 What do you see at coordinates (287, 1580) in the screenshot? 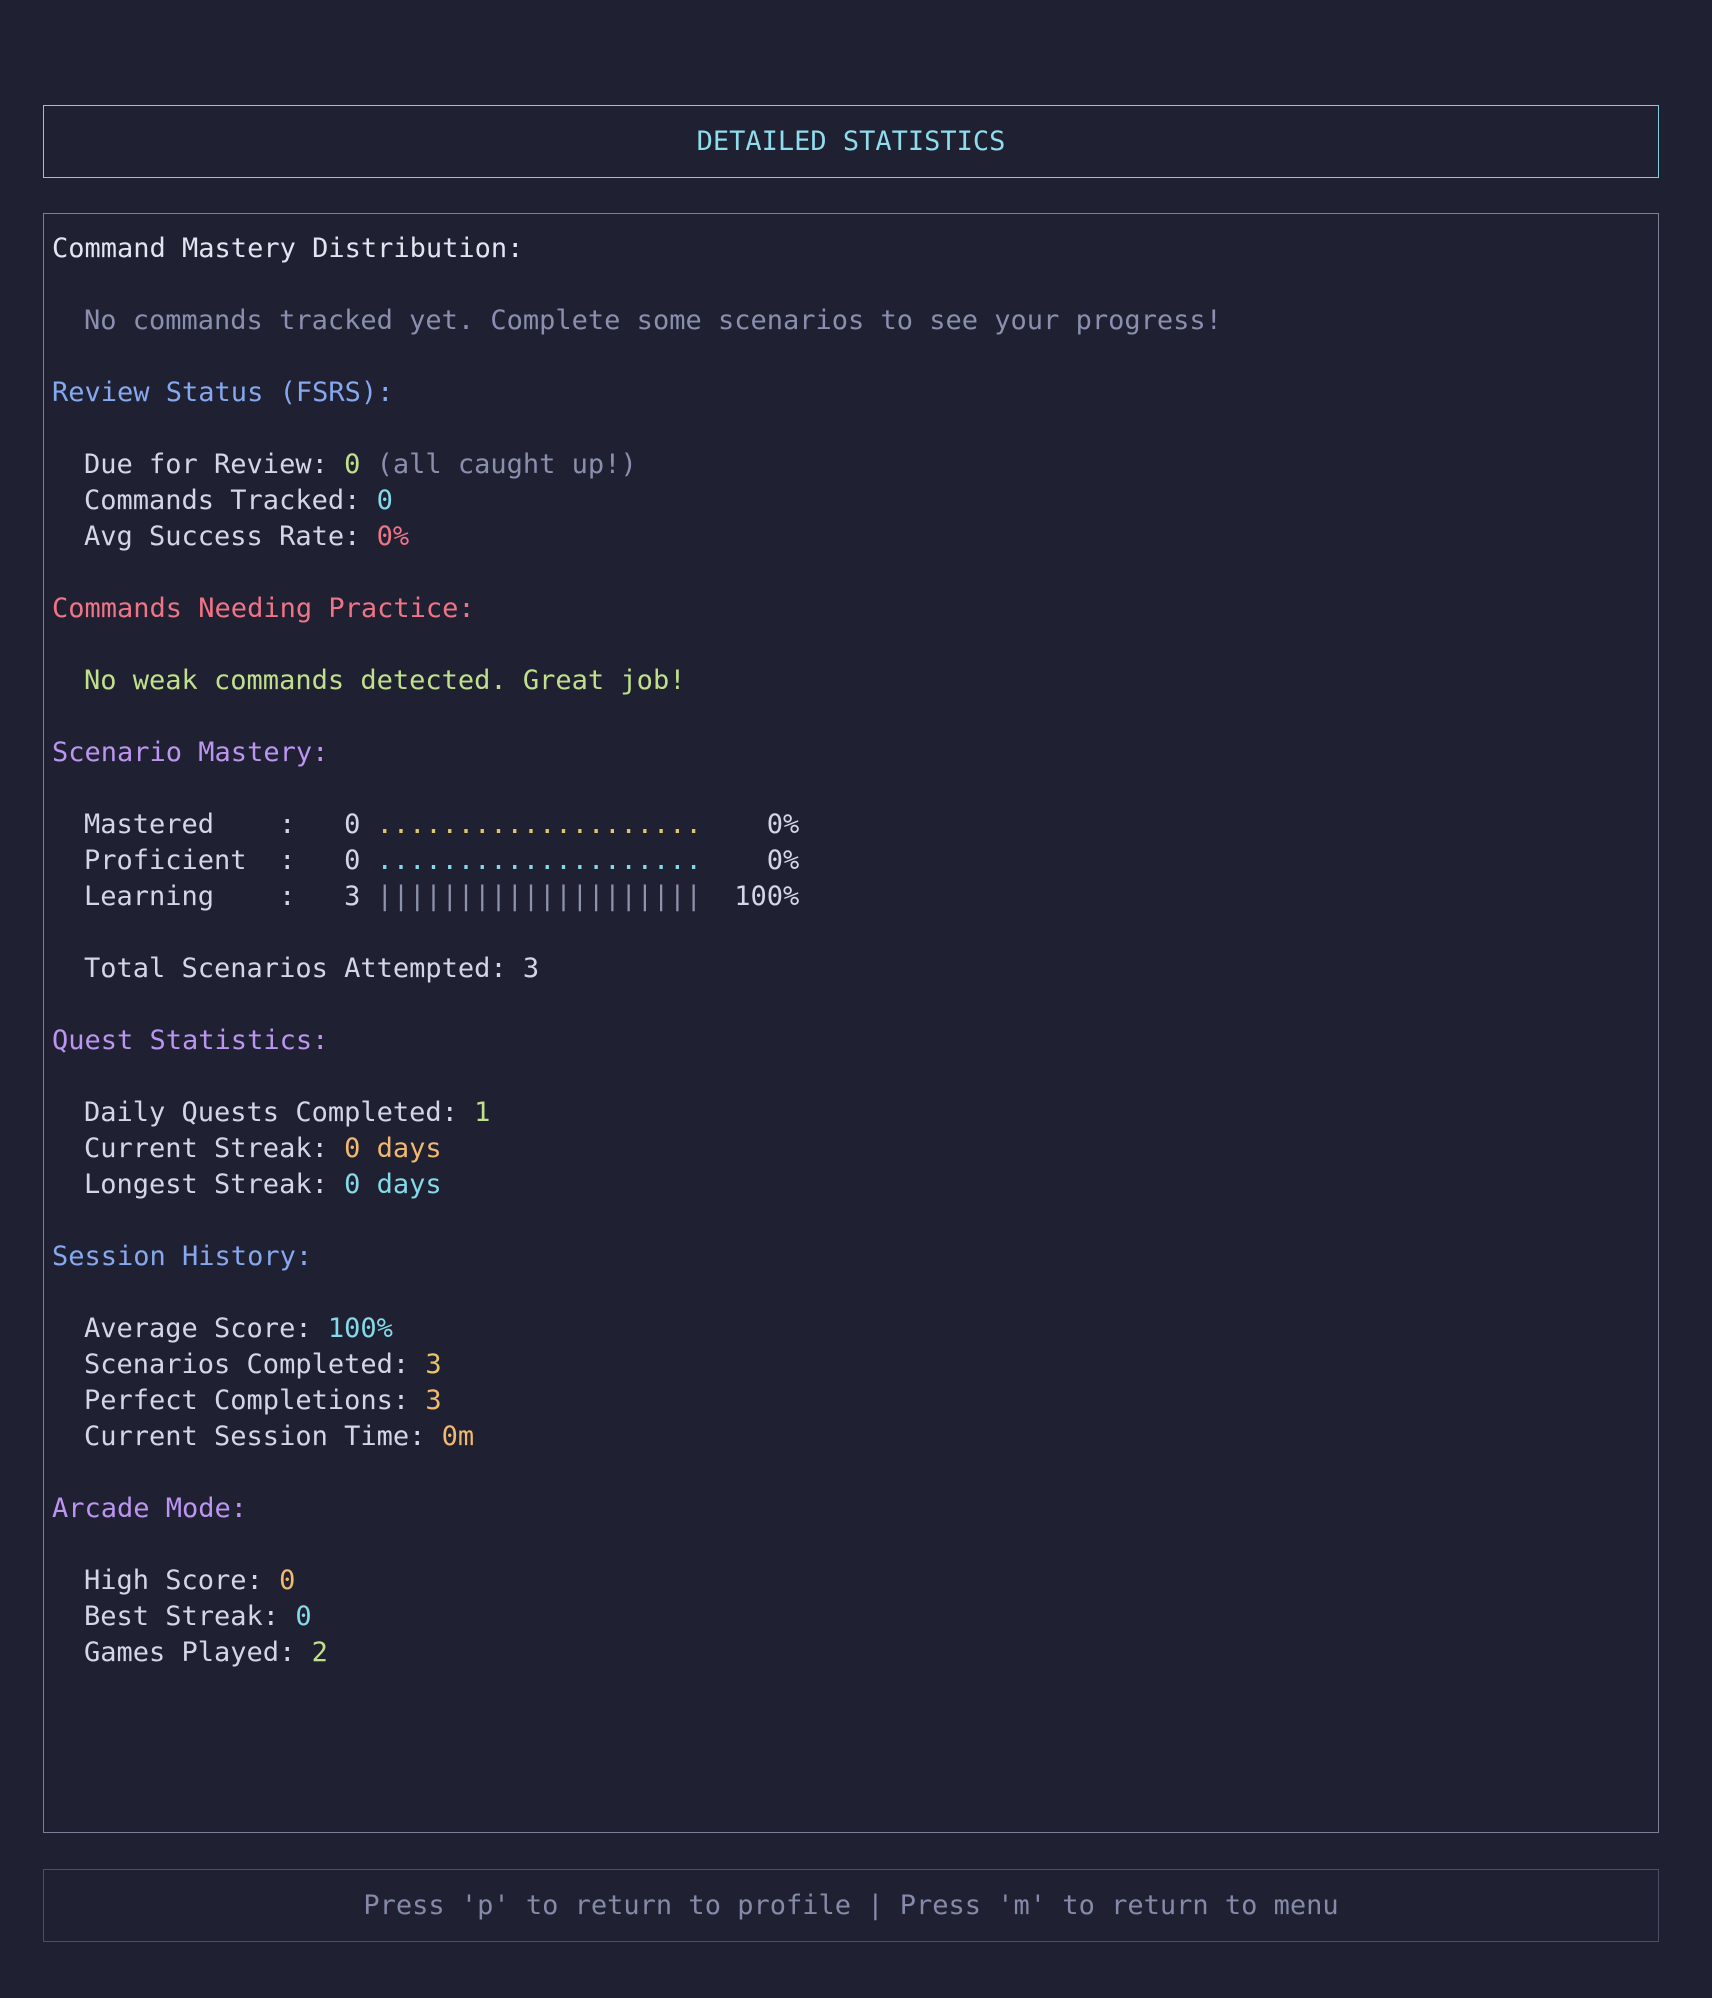
I see `high-score-value: 0` at bounding box center [287, 1580].